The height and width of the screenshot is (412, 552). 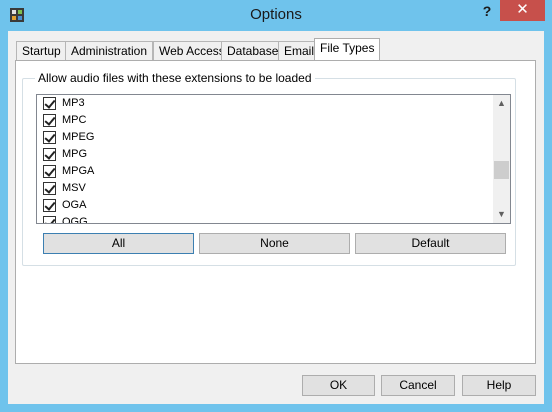 I want to click on window-title: Options, so click(x=276, y=14).